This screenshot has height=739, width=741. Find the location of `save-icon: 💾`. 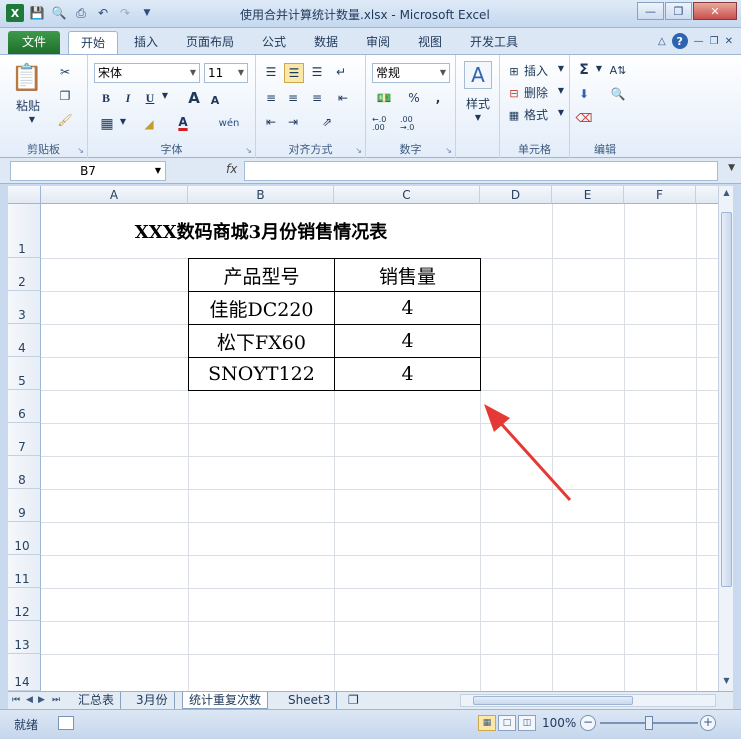

save-icon: 💾 is located at coordinates (37, 13).